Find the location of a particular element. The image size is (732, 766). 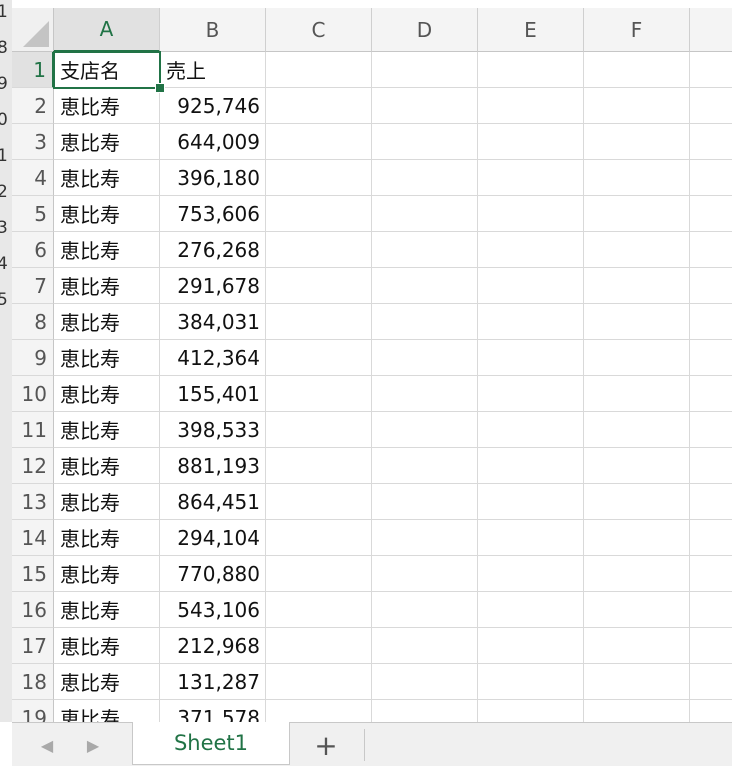

chevron-right-icon: ▶ is located at coordinates (93, 745).